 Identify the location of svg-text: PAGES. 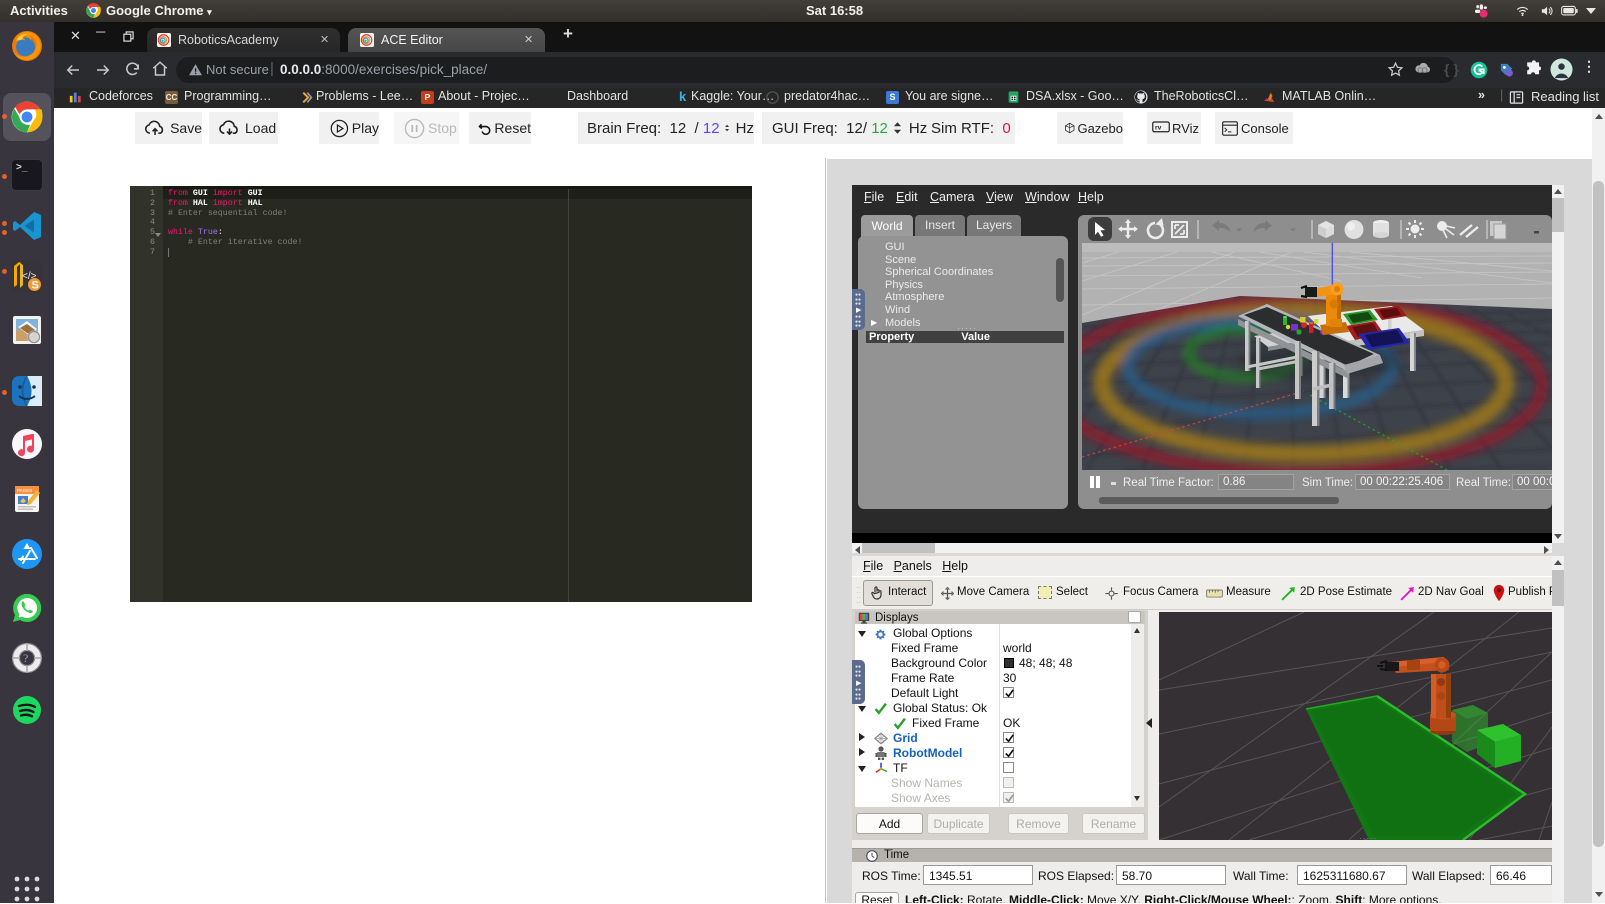
(24, 490).